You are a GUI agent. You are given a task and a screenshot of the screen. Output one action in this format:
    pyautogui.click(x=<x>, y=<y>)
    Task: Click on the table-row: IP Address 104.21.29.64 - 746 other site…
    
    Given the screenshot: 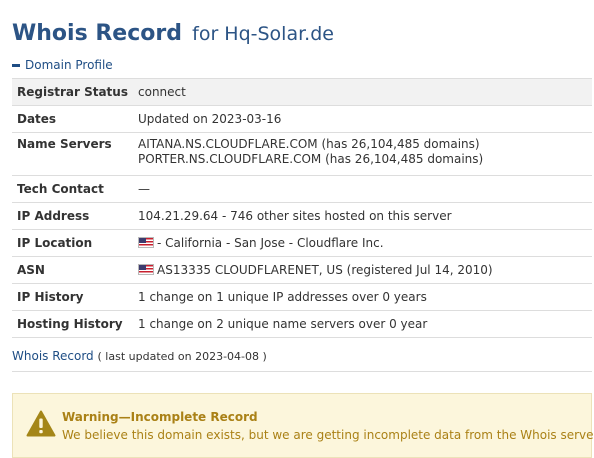 What is the action you would take?
    pyautogui.click(x=302, y=216)
    